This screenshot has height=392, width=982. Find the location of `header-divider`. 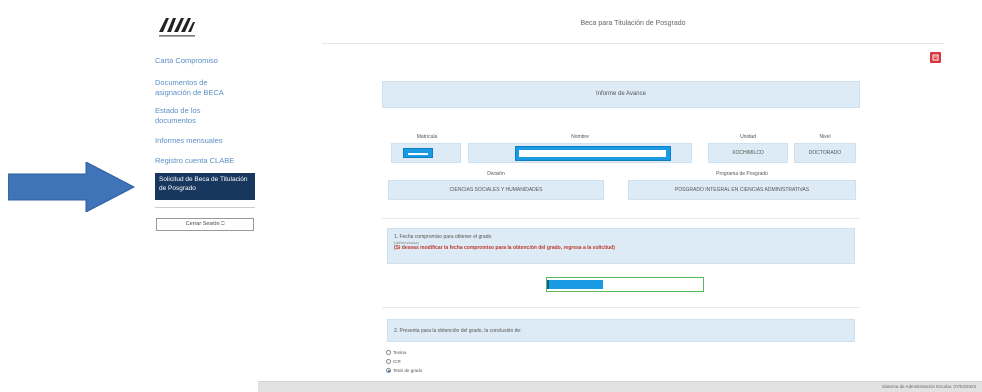

header-divider is located at coordinates (633, 43).